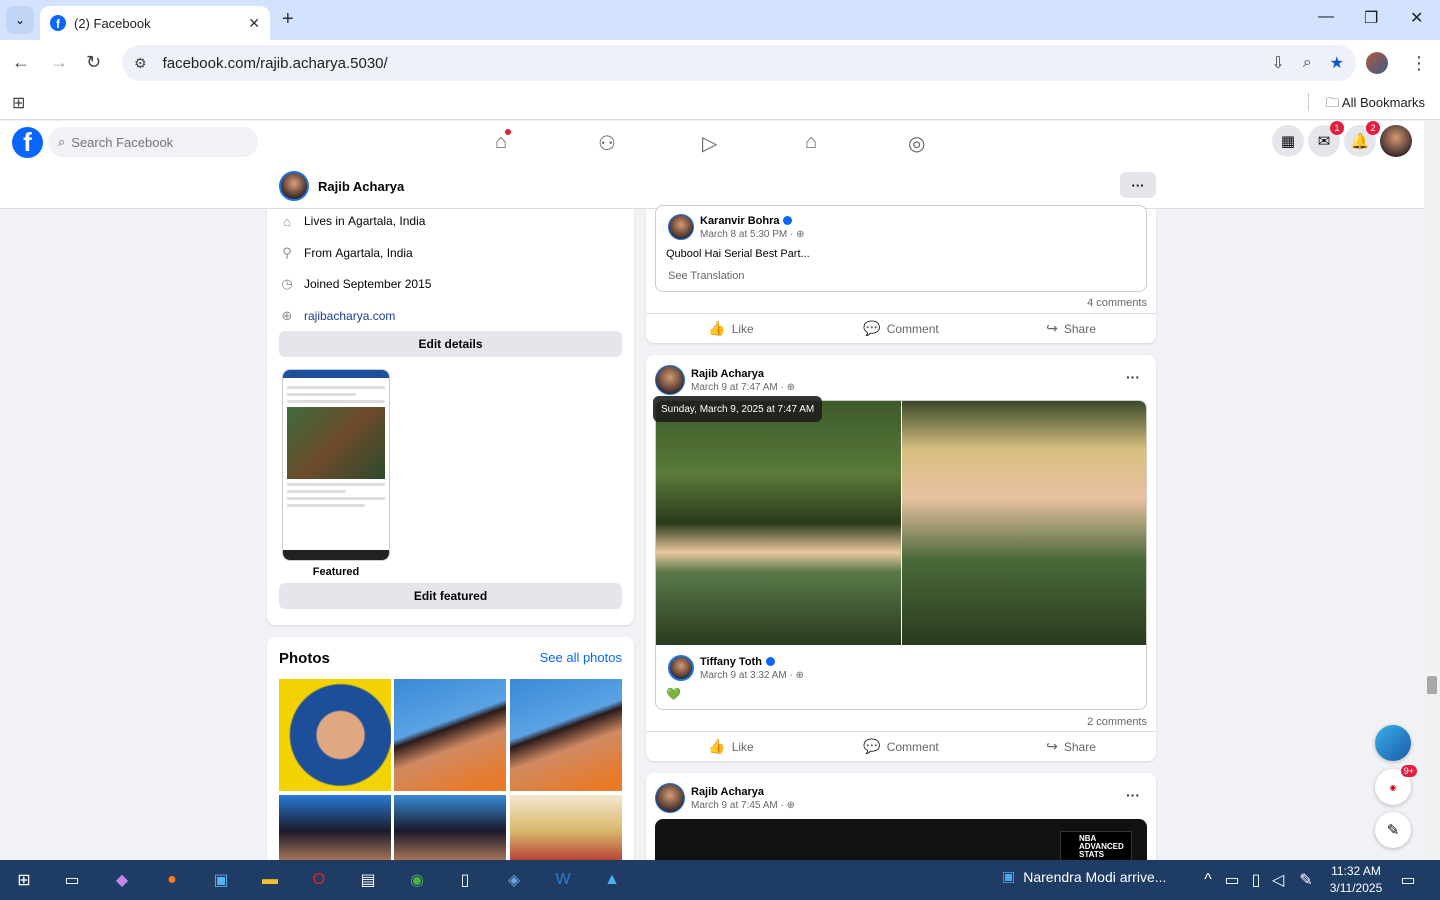 This screenshot has width=1440, height=900. Describe the element at coordinates (752, 662) in the screenshot. I see `shared-author: Tiffany Toth` at that location.